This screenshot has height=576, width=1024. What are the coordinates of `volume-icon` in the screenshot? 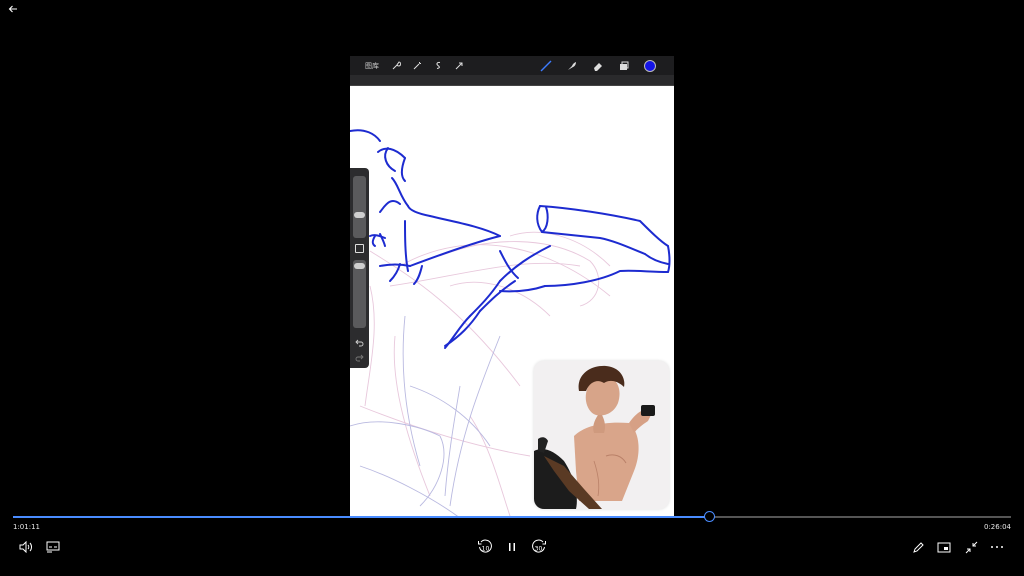 It's located at (25, 547).